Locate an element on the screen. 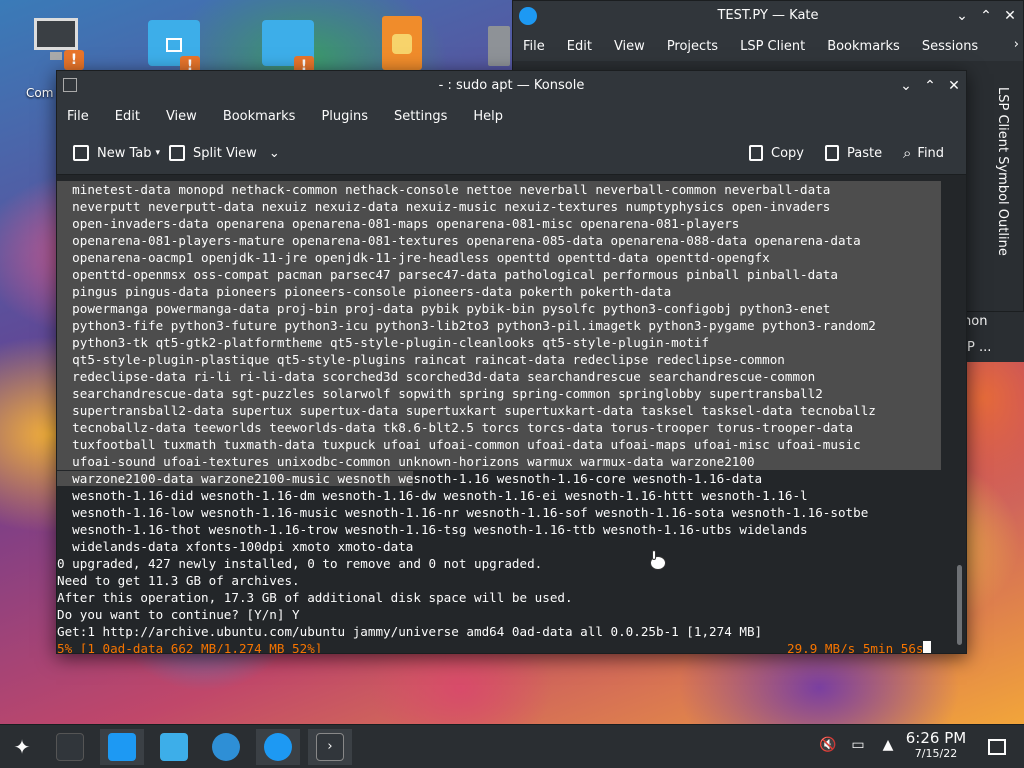 This screenshot has height=768, width=1024. chevron-down-icon: ⌄ is located at coordinates (274, 153).